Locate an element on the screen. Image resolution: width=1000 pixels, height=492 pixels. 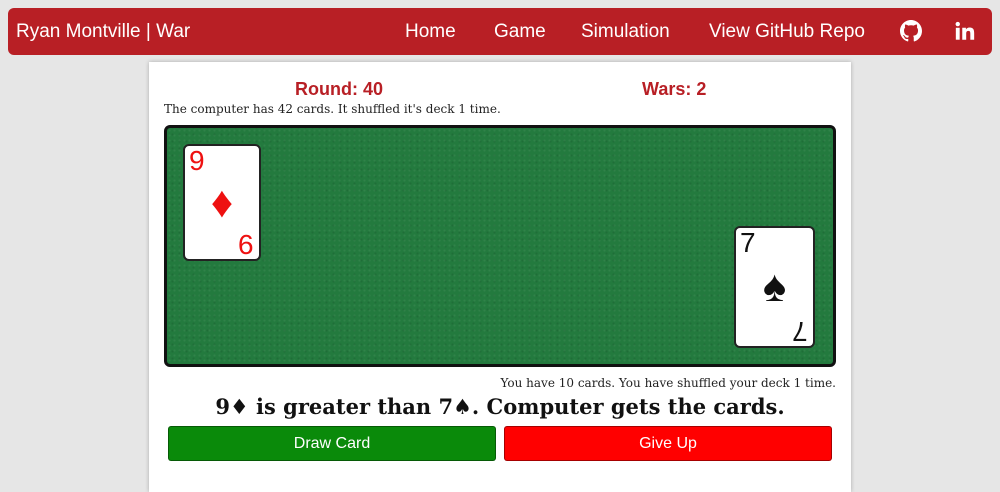
diamond-icon: ♦ is located at coordinates (222, 202).